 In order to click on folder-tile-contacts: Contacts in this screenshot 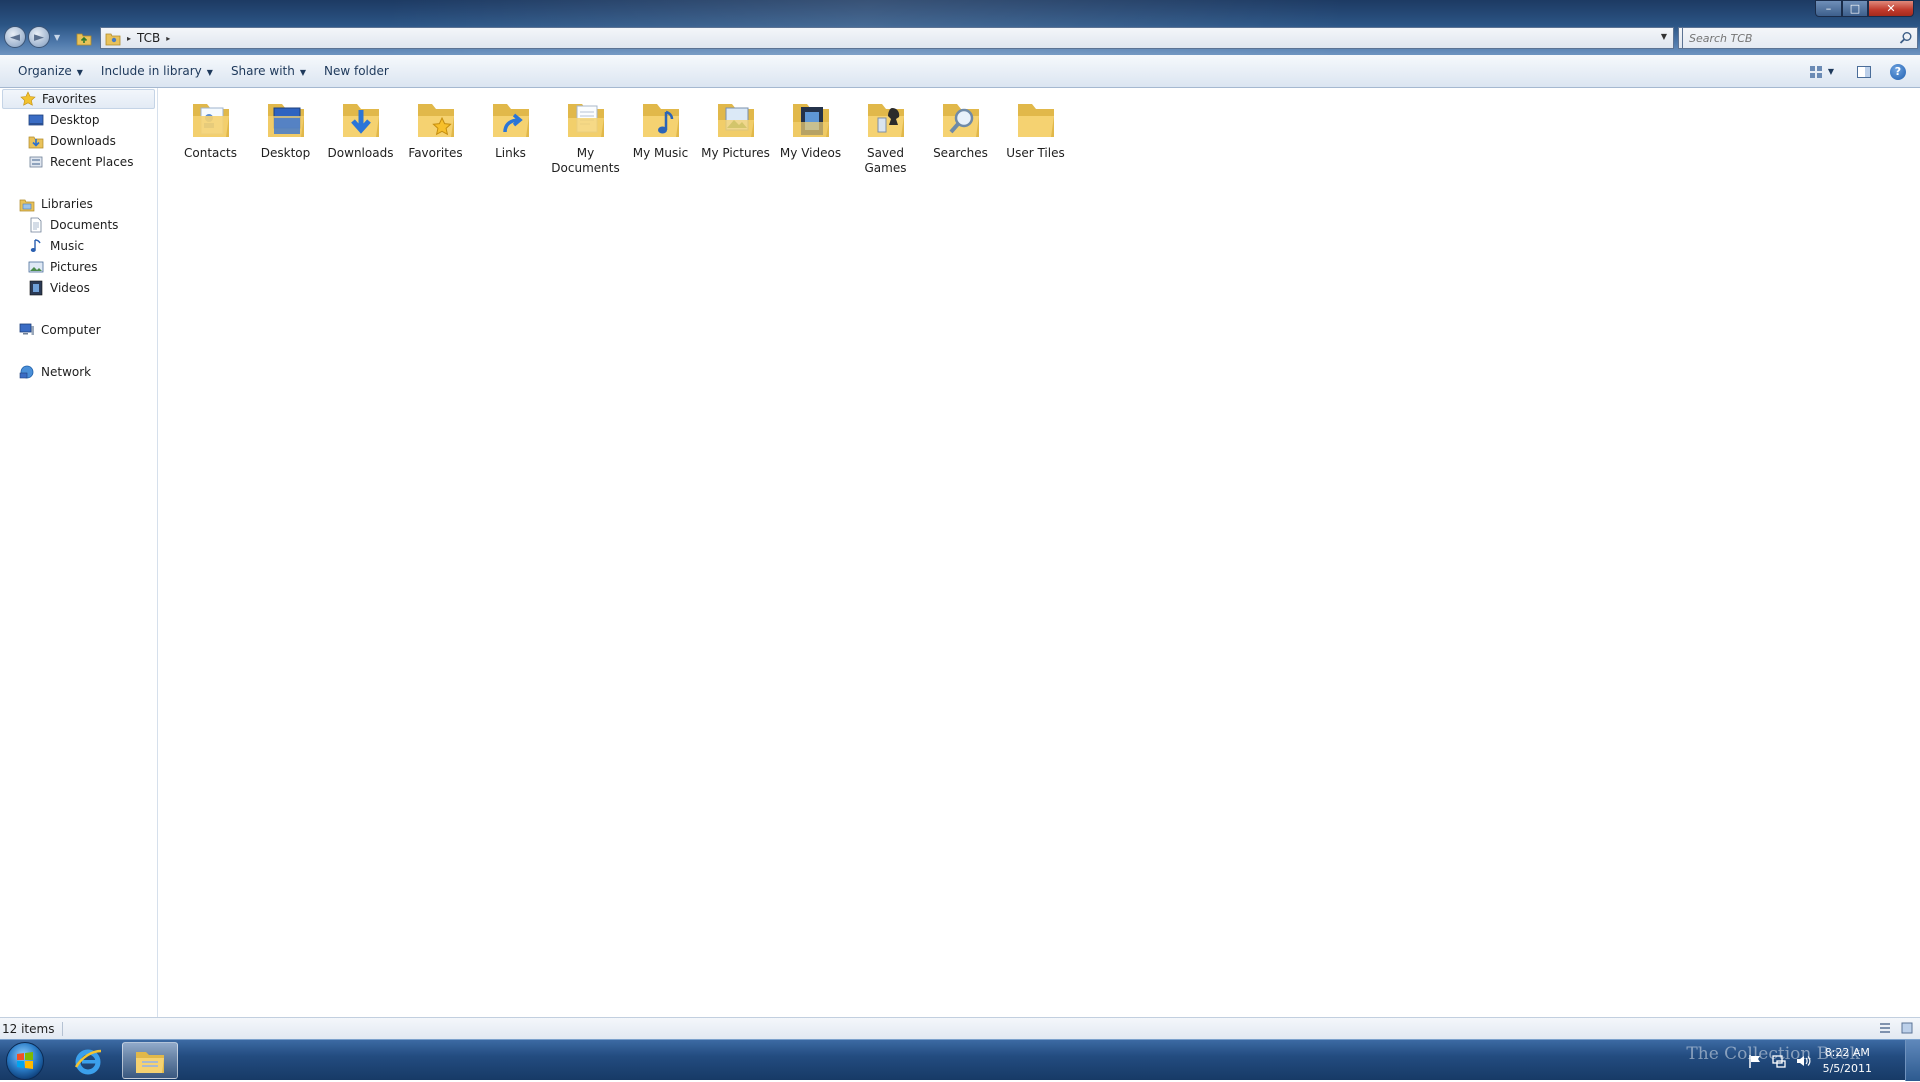, I will do `click(210, 128)`.